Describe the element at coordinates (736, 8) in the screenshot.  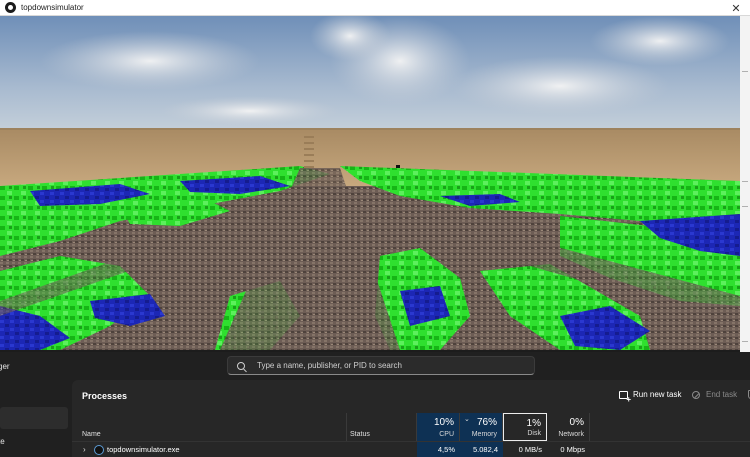
I see `close-button: ✕` at that location.